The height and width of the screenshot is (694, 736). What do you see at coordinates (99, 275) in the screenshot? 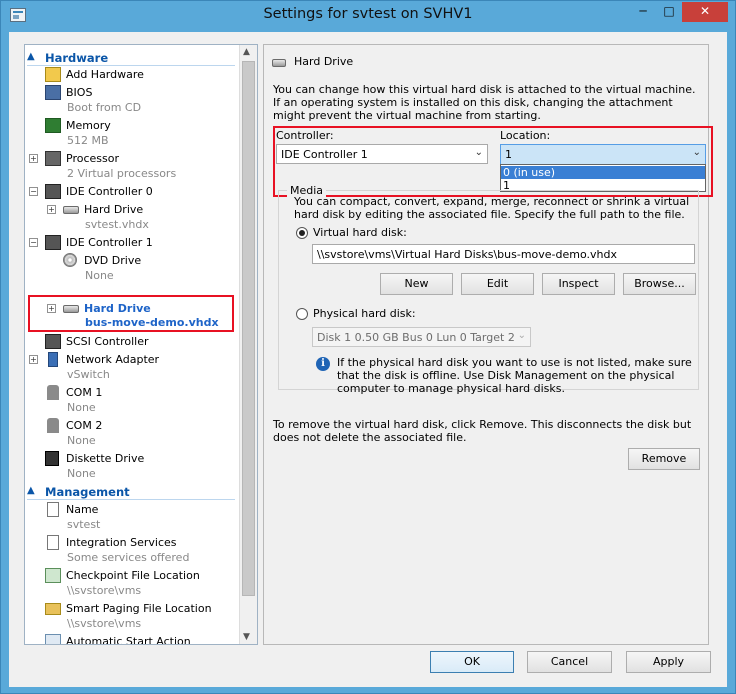
I see `dvd-drive-detail: None` at bounding box center [99, 275].